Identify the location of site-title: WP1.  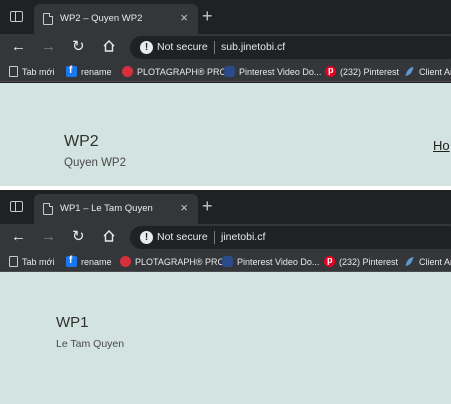
(72, 322).